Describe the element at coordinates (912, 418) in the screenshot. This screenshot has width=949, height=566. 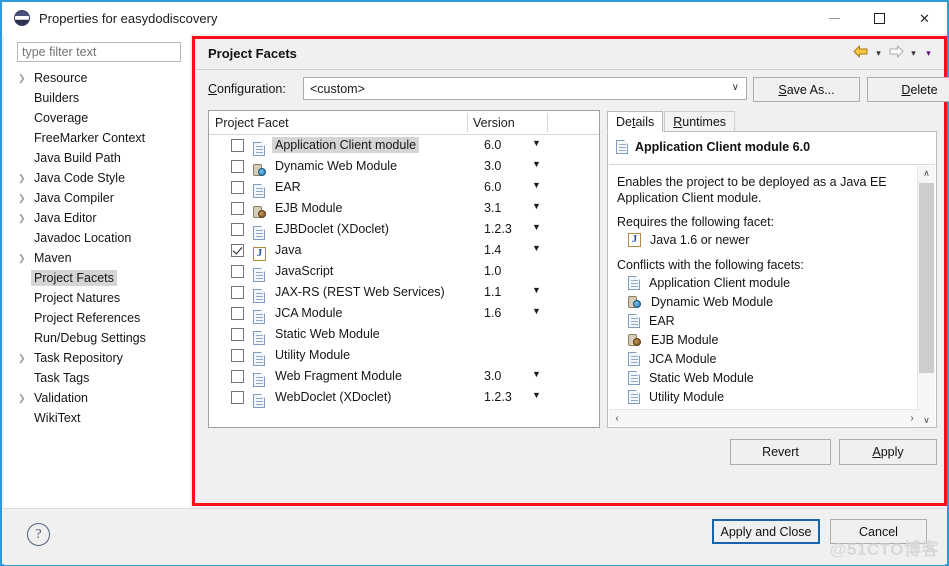
I see `scroll-right-icon: ›` at that location.